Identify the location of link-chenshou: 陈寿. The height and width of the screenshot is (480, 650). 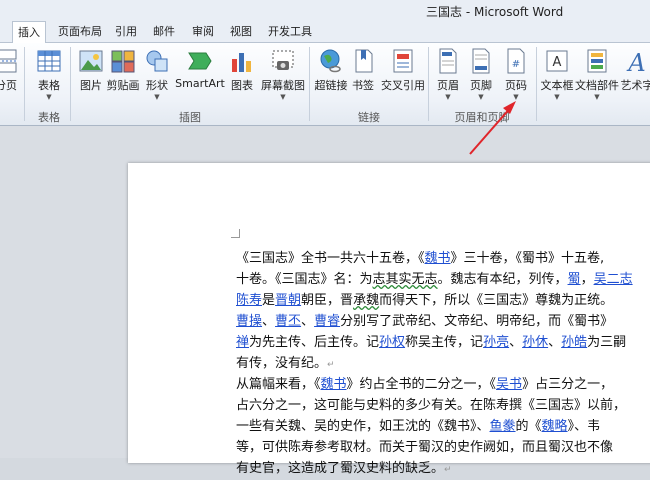
(249, 300).